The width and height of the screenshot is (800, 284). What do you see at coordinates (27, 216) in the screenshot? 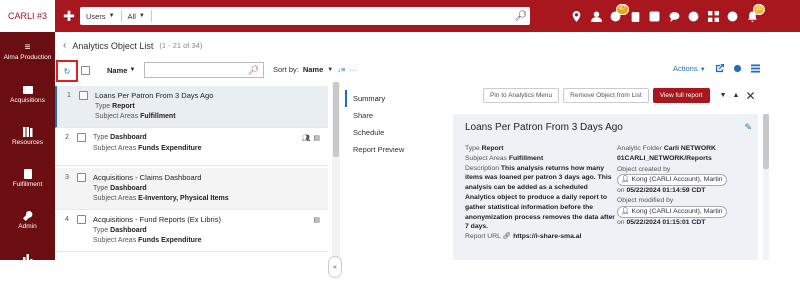
I see `admin-icon` at bounding box center [27, 216].